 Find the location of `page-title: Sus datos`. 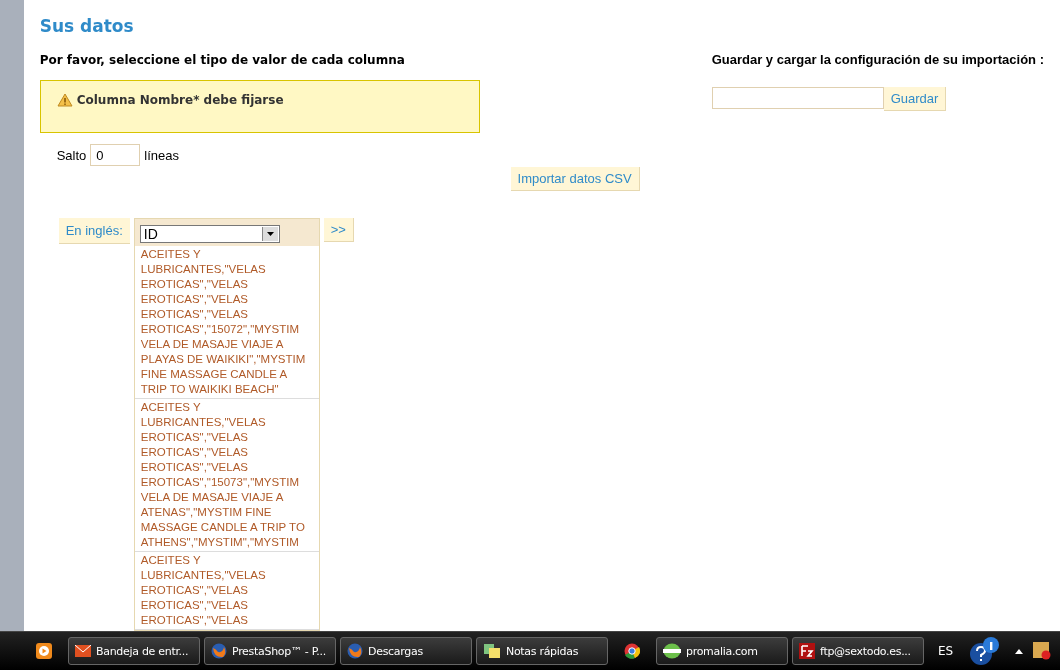

page-title: Sus datos is located at coordinates (87, 26).